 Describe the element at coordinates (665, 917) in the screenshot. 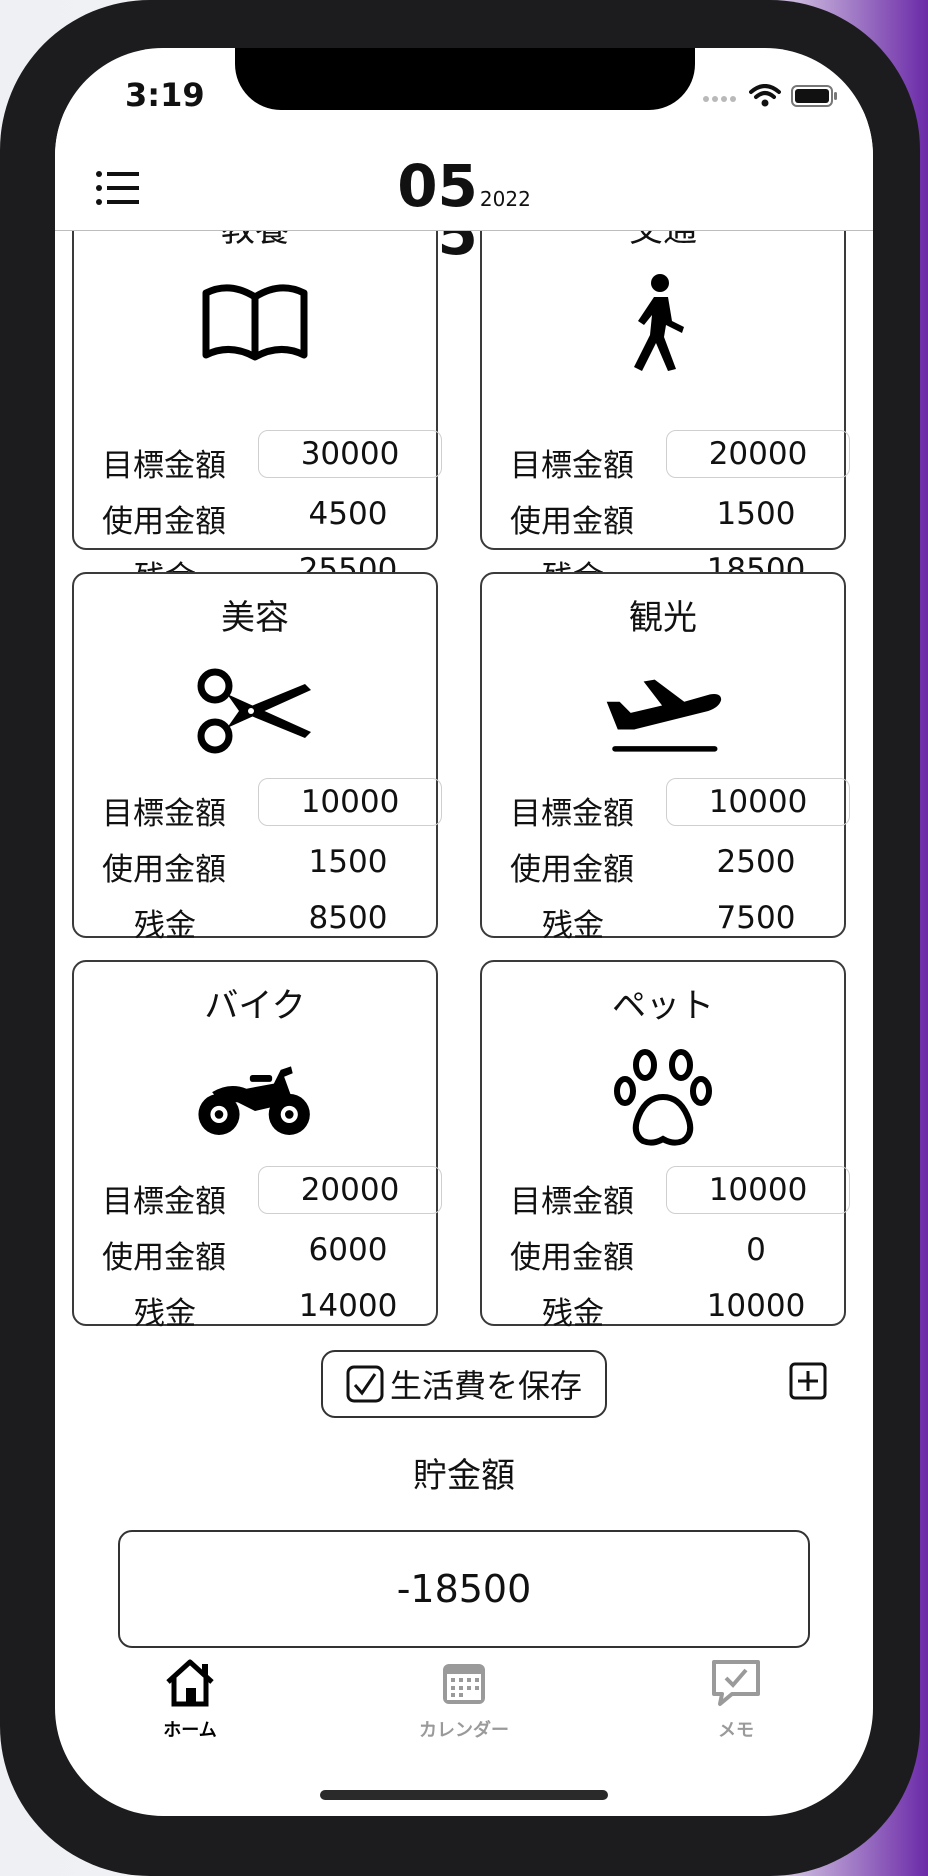

I see `remaining-row: 残金 7500` at that location.